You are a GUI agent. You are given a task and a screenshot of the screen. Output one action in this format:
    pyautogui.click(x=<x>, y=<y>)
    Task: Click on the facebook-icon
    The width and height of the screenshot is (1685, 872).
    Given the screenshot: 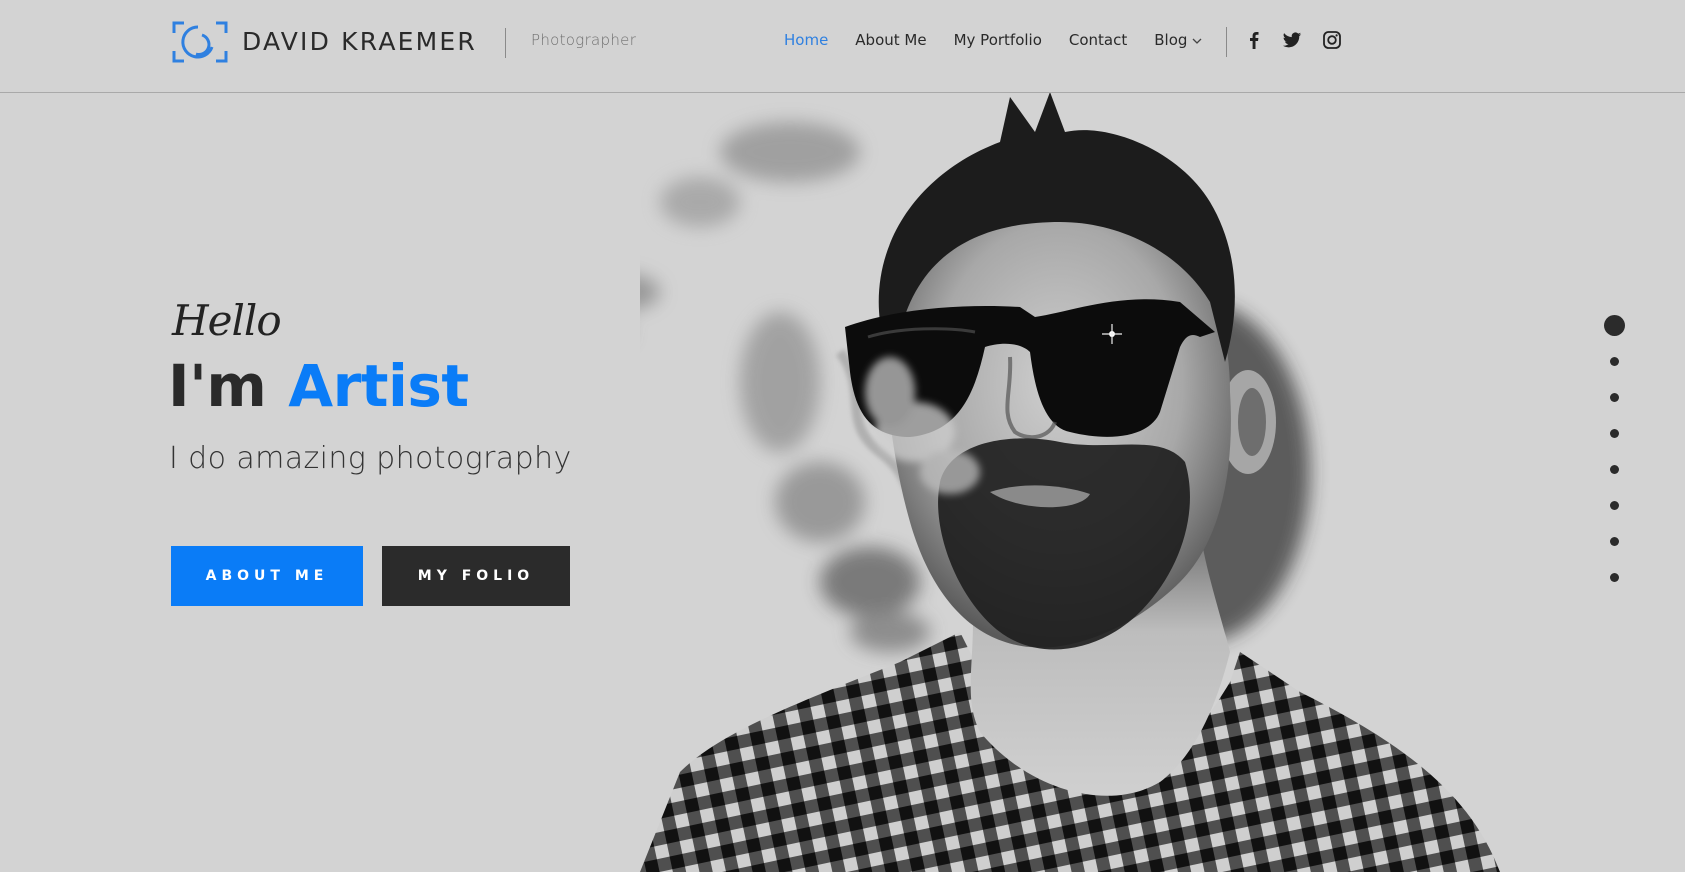 What is the action you would take?
    pyautogui.click(x=1254, y=40)
    